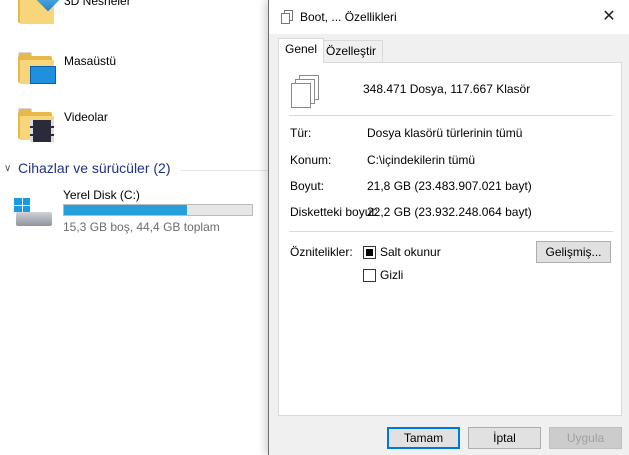 The image size is (629, 455). What do you see at coordinates (86, 117) in the screenshot?
I see `folder-label: Videolar` at bounding box center [86, 117].